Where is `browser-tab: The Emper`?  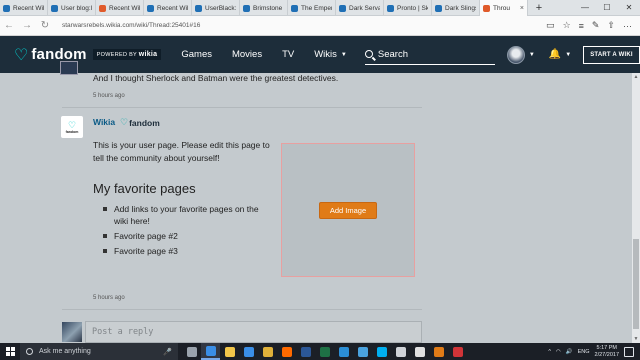 browser-tab: The Emper is located at coordinates (312, 8).